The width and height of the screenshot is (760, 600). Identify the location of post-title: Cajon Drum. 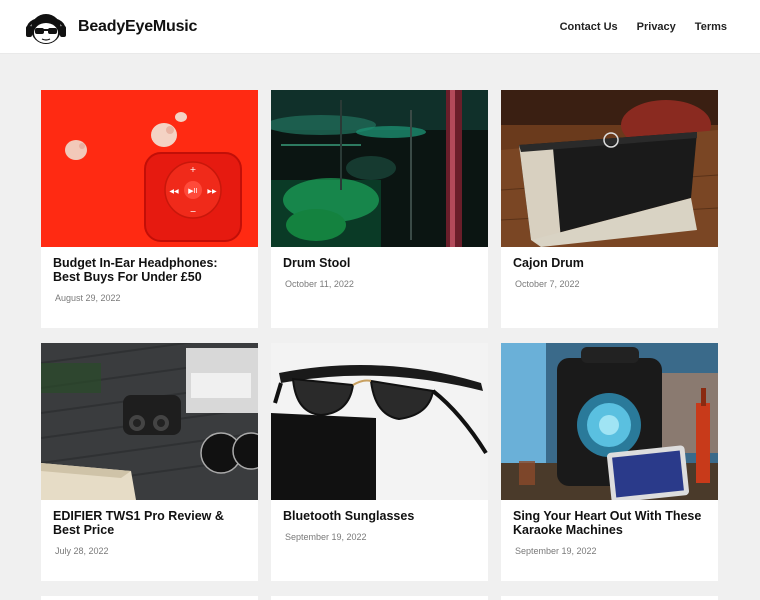
(609, 263).